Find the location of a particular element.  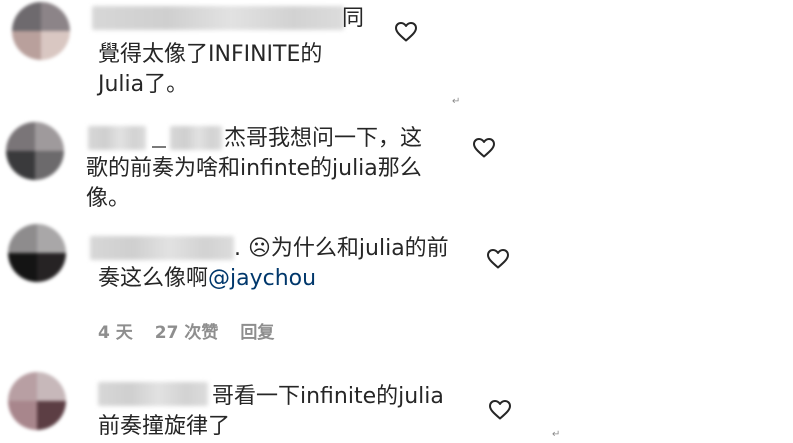

comment-text-line2: 覺得太像了INFINITE的 is located at coordinates (210, 54).